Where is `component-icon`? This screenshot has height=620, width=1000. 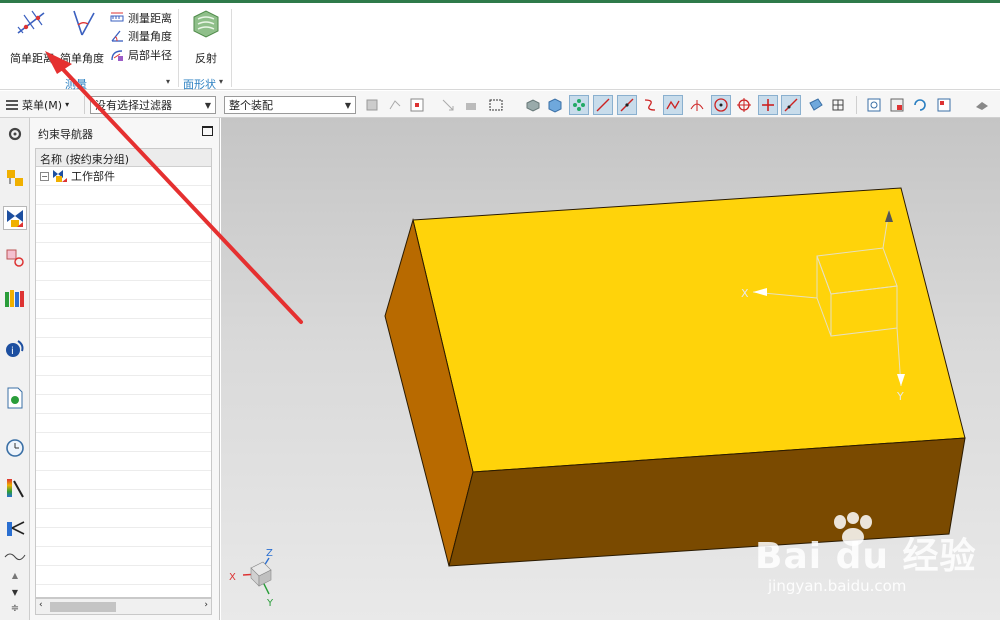
component-icon is located at coordinates (533, 105).